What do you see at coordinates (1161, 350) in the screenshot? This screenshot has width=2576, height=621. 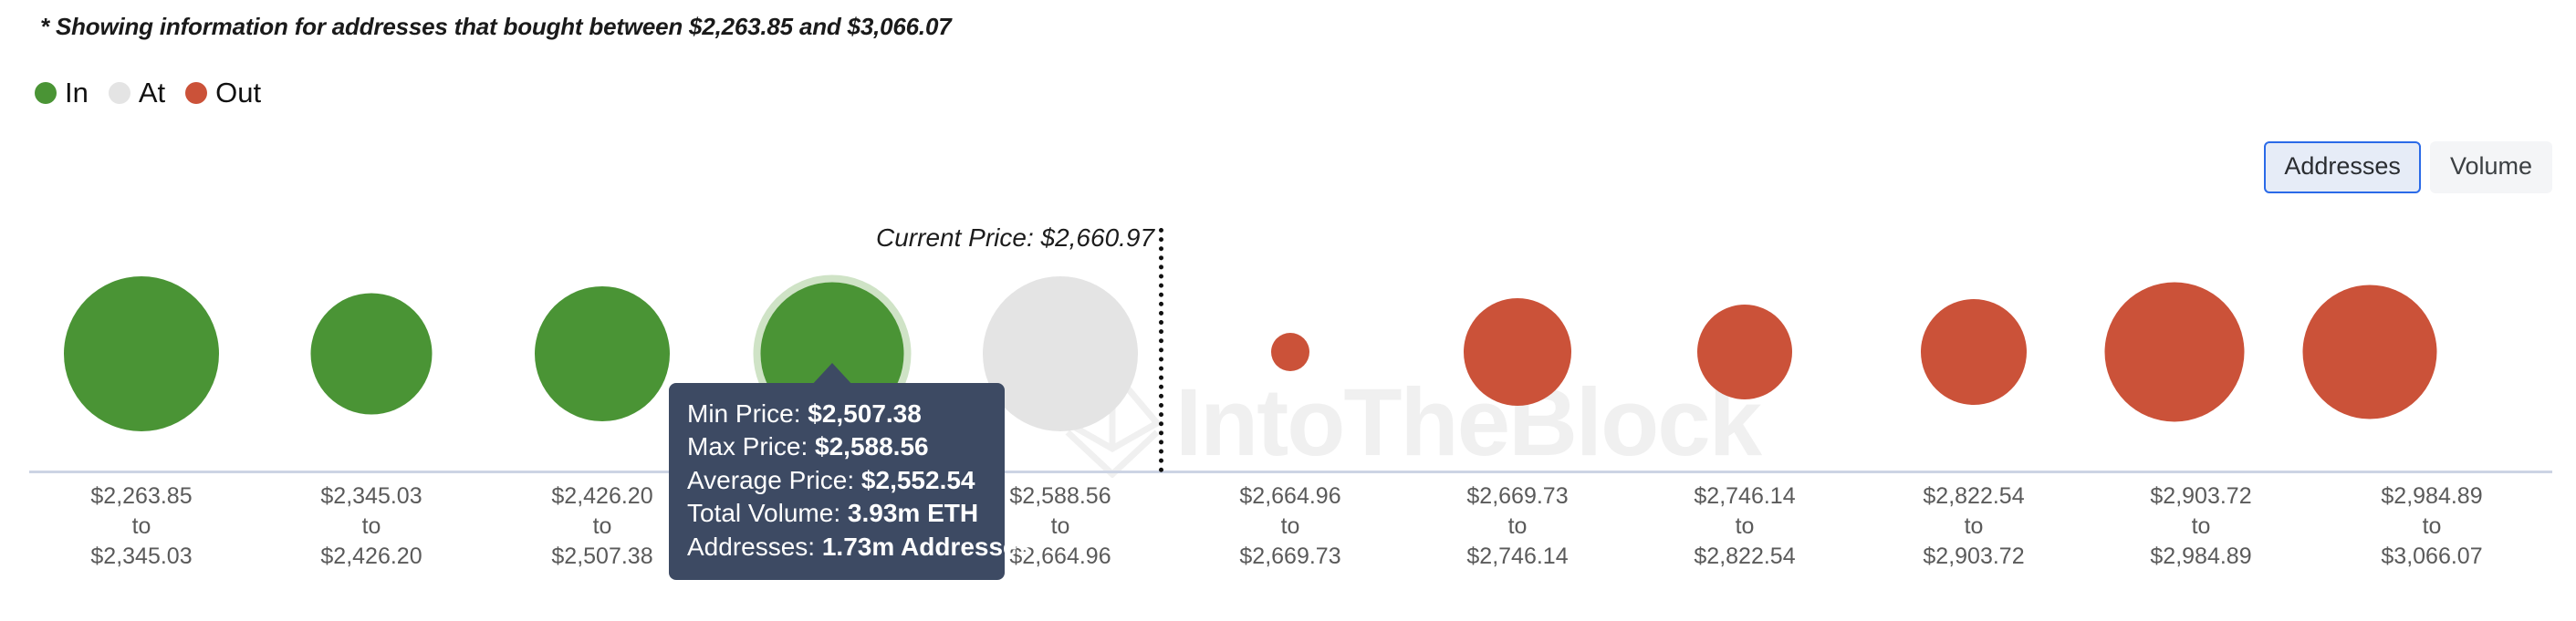 I see `current-price-line` at bounding box center [1161, 350].